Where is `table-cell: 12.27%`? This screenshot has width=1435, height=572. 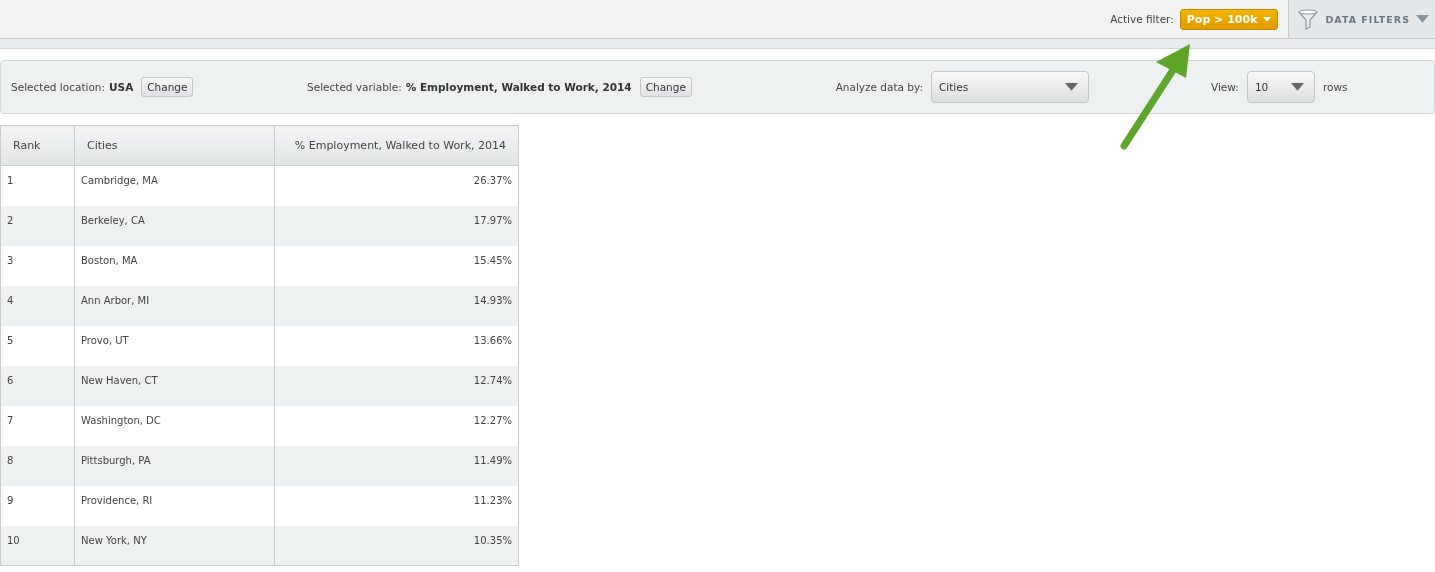
table-cell: 12.27% is located at coordinates (396, 425).